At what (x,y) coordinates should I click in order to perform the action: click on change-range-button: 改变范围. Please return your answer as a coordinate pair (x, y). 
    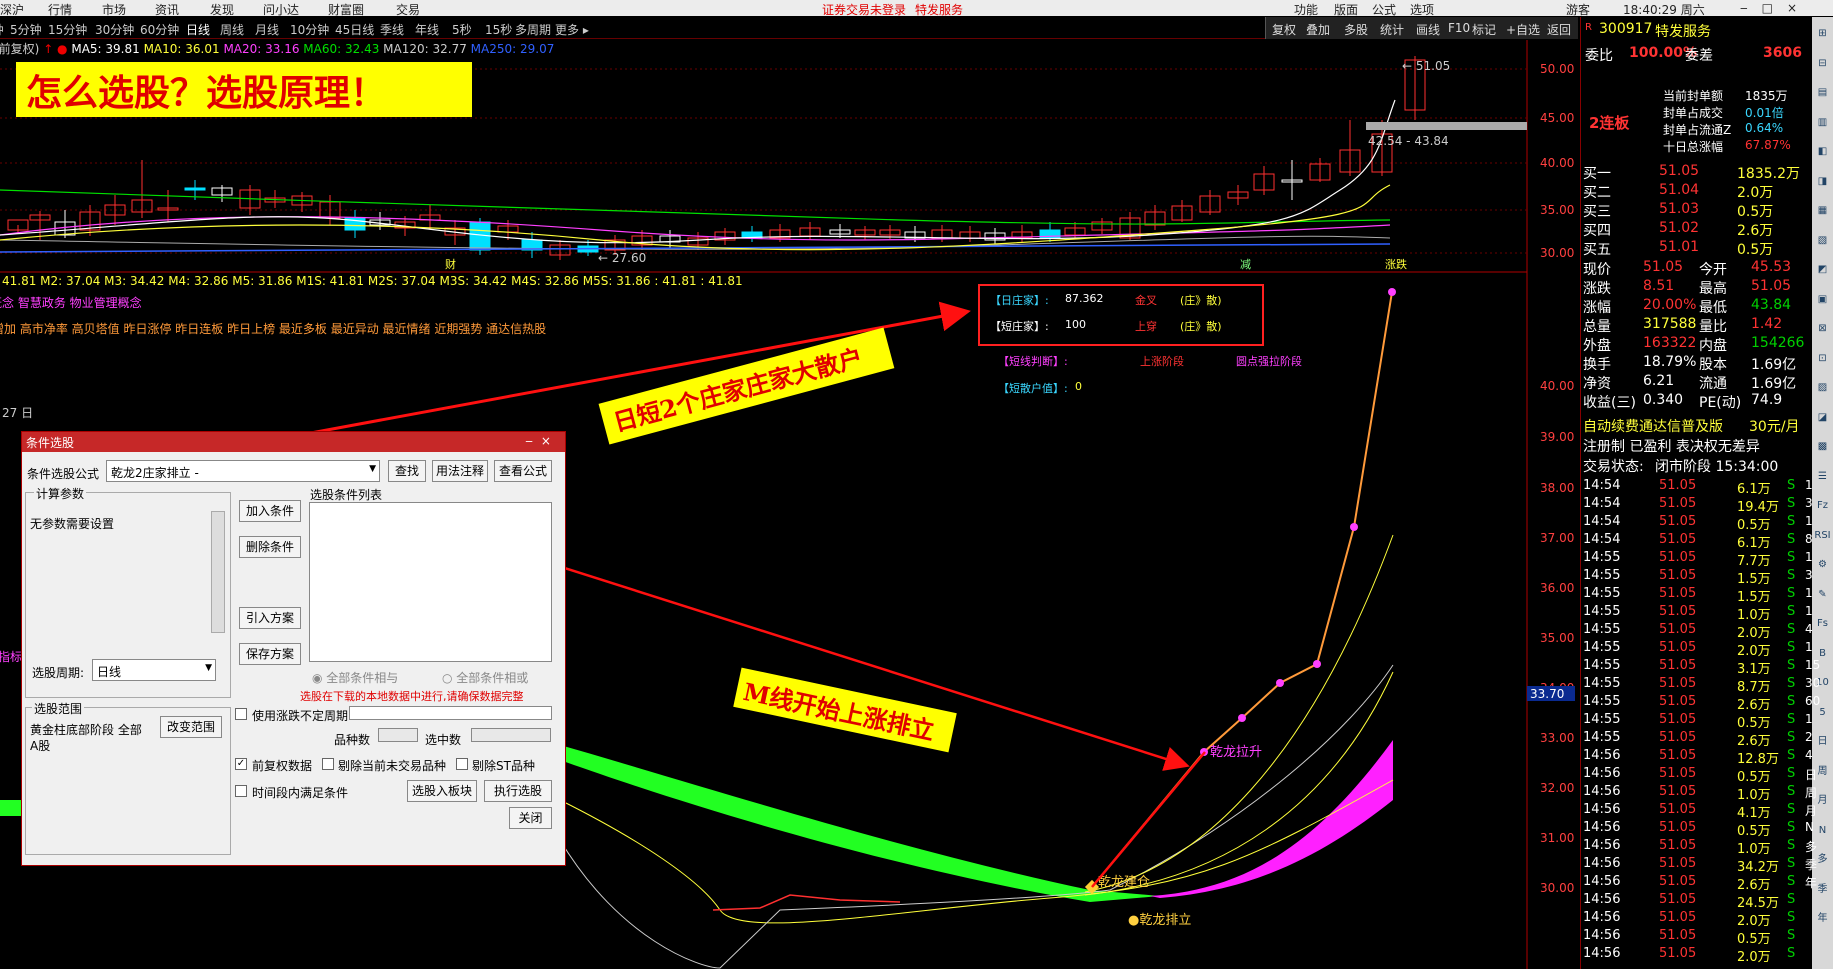
    Looking at the image, I should click on (191, 727).